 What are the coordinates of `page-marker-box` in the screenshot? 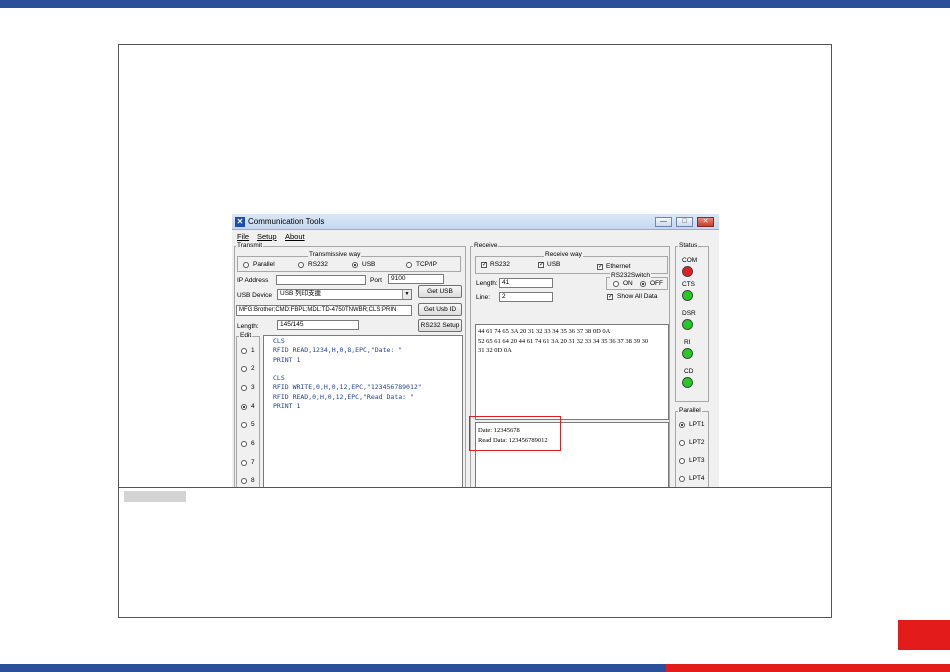 It's located at (924, 635).